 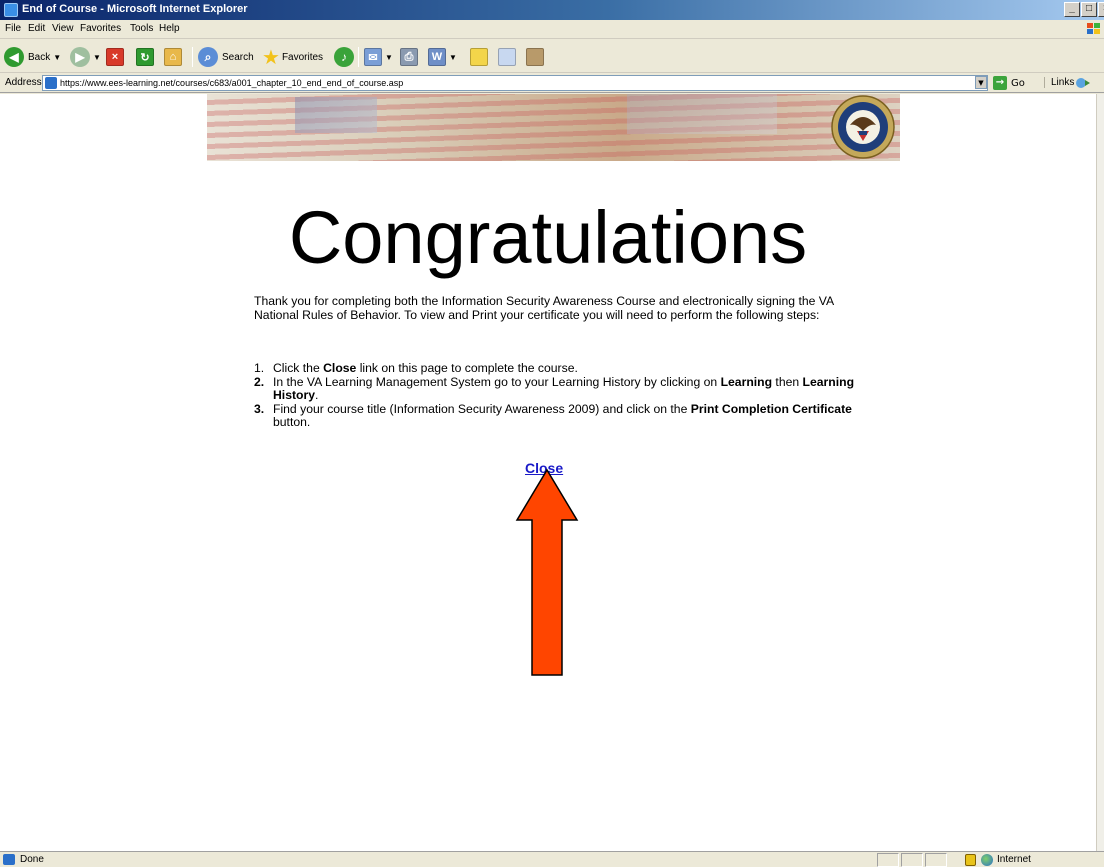 I want to click on search-label: Search, so click(x=238, y=57).